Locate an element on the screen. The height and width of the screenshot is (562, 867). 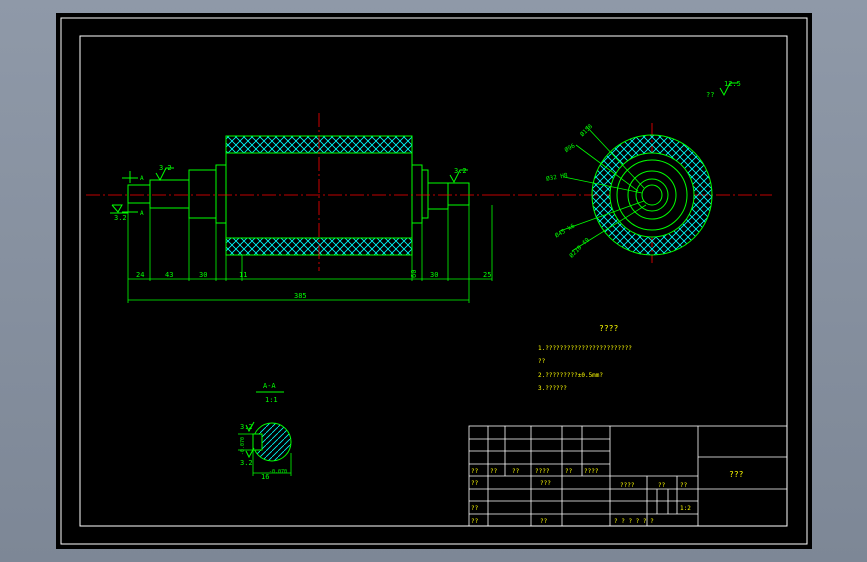
tb-process: ?? is located at coordinates (544, 521).